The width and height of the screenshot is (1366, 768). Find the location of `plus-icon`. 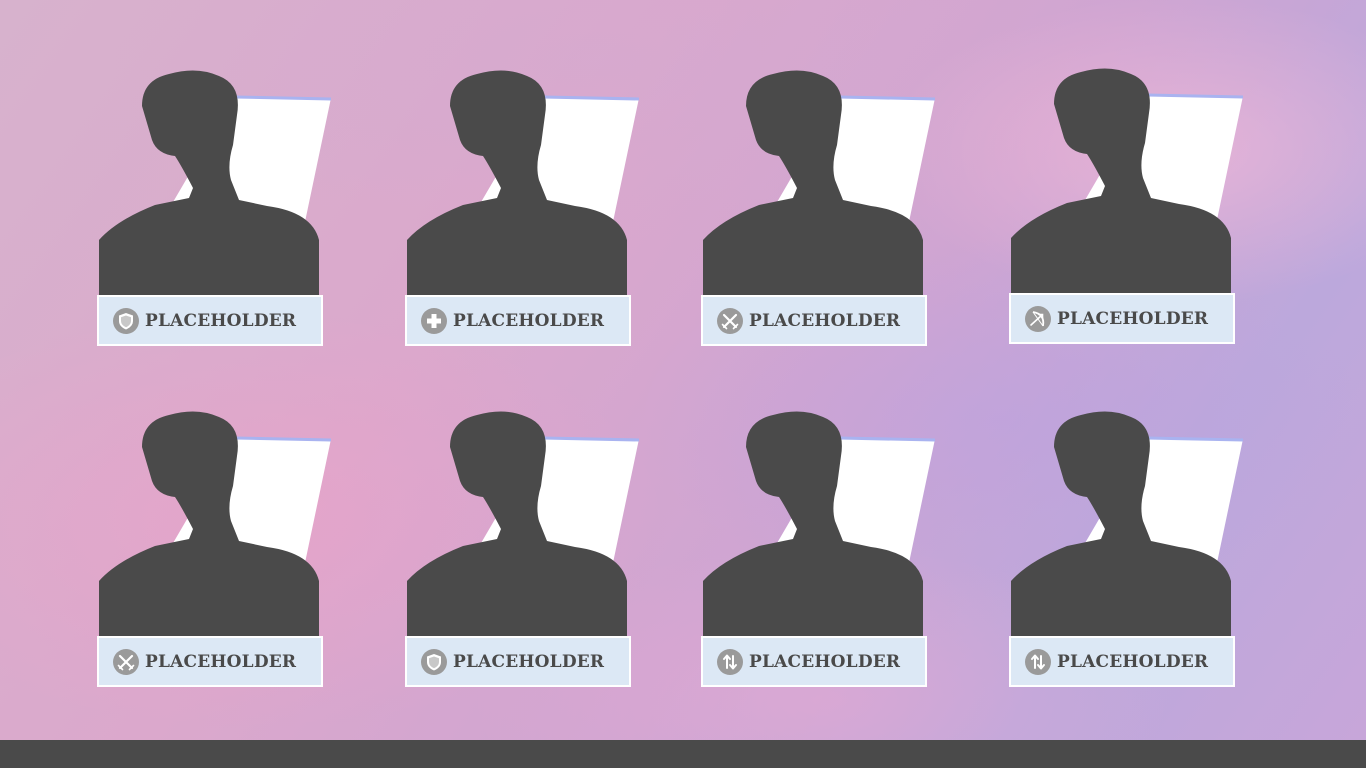

plus-icon is located at coordinates (434, 320).